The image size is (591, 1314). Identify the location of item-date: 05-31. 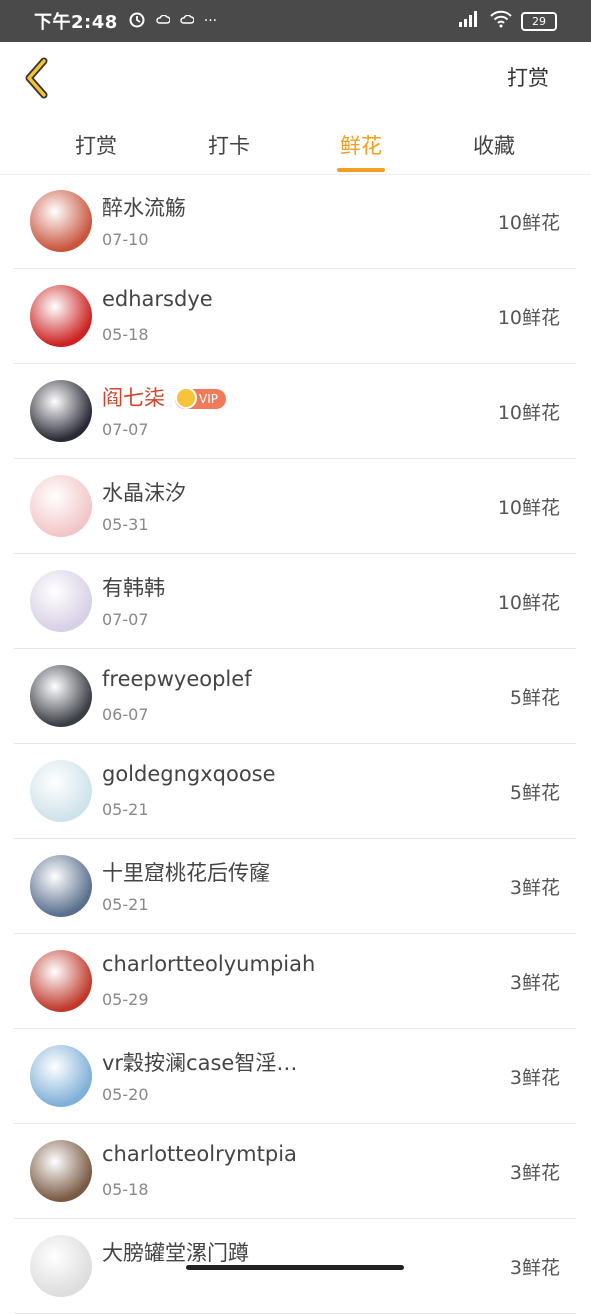
(125, 524).